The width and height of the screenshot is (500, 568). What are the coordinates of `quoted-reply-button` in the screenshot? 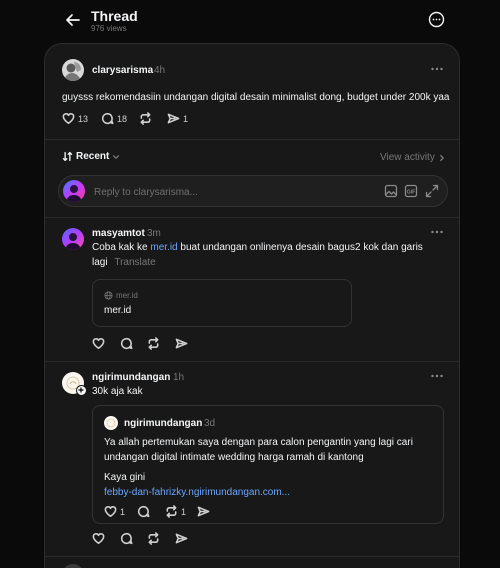 It's located at (143, 511).